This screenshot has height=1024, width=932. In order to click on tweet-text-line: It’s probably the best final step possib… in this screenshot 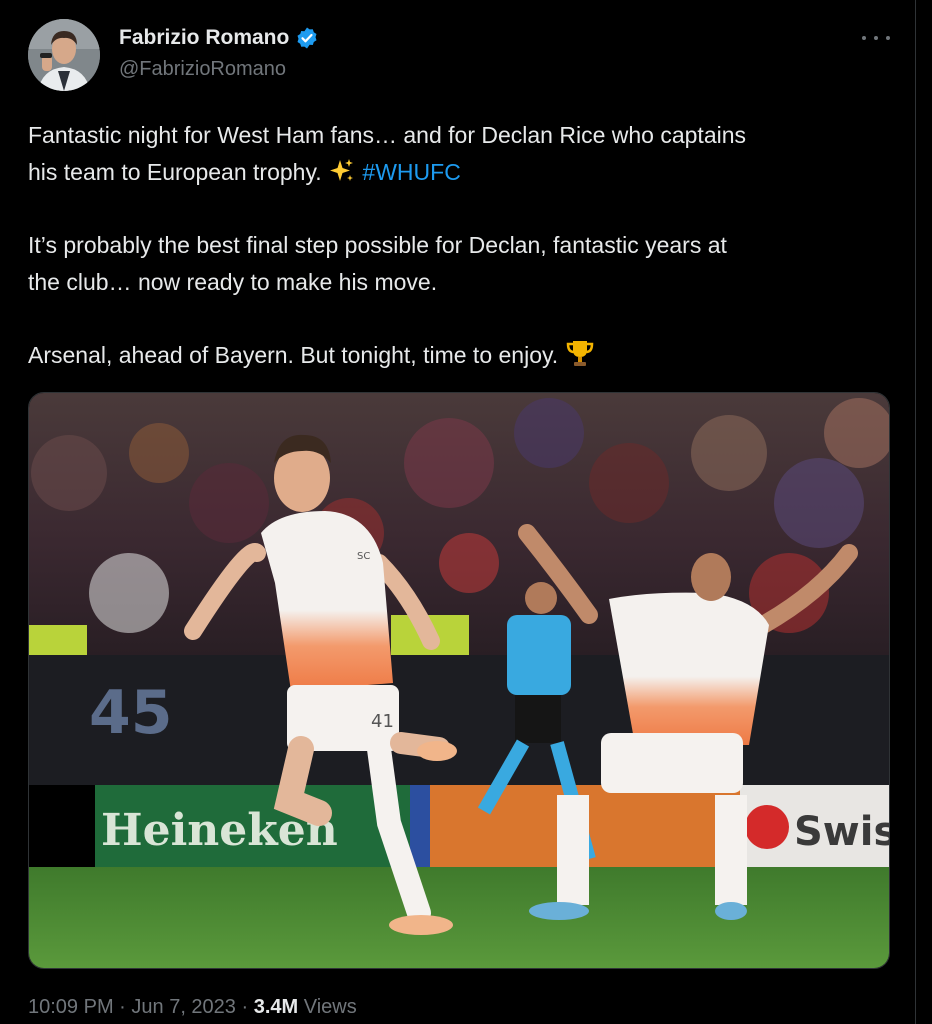, I will do `click(377, 245)`.